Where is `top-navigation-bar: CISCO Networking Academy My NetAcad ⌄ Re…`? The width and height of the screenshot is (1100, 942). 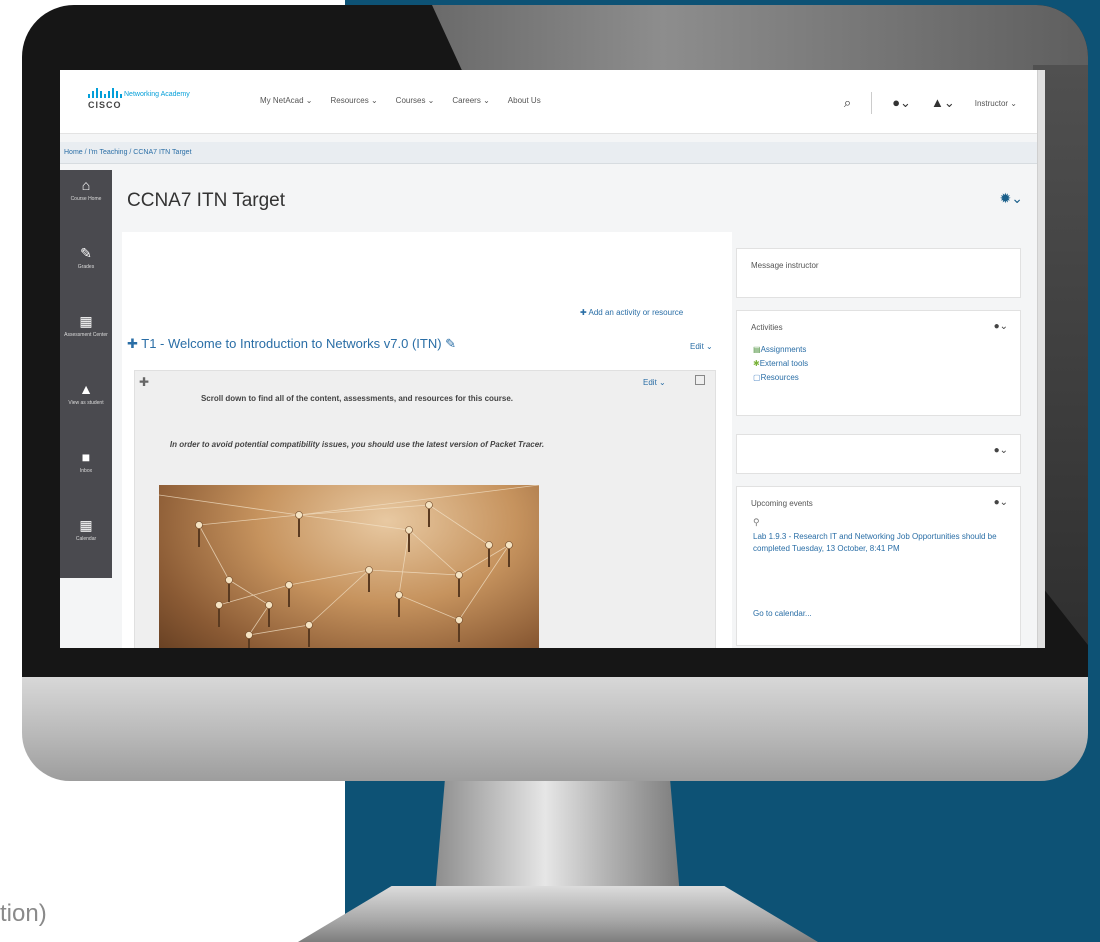 top-navigation-bar: CISCO Networking Academy My NetAcad ⌄ Re… is located at coordinates (552, 102).